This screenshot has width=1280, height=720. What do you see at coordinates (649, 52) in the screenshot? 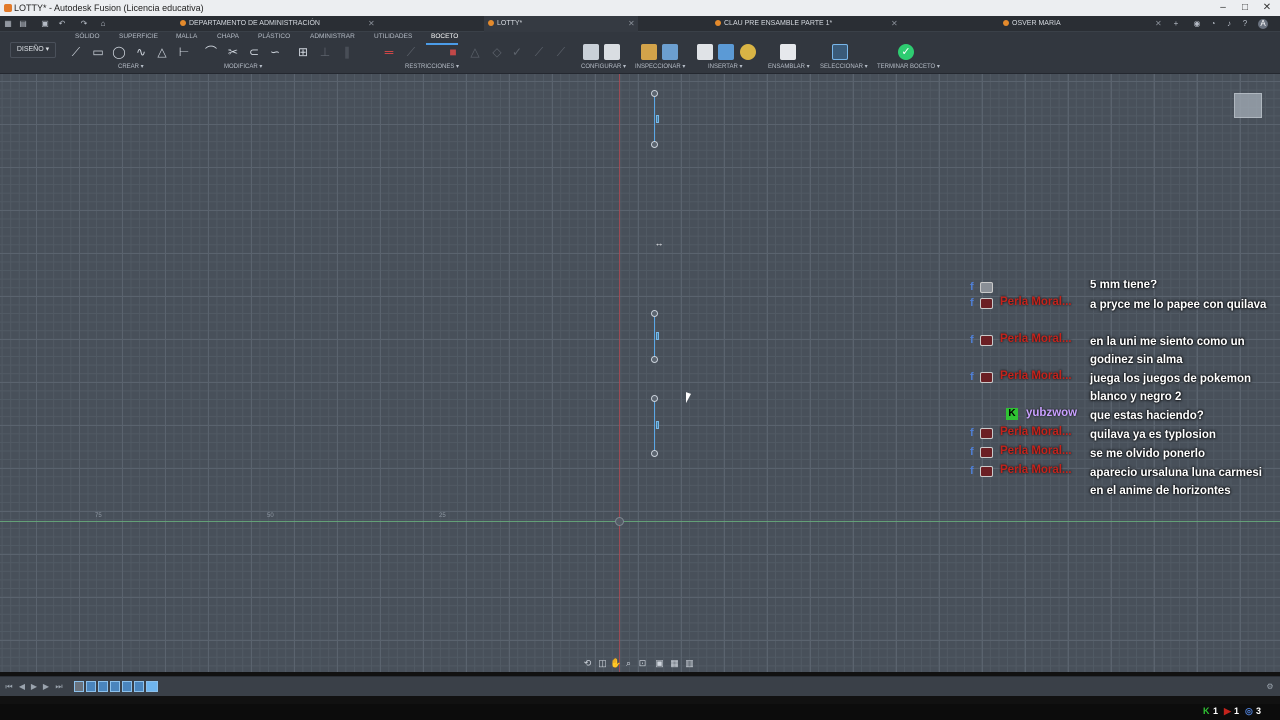
I see `measure-icon` at bounding box center [649, 52].